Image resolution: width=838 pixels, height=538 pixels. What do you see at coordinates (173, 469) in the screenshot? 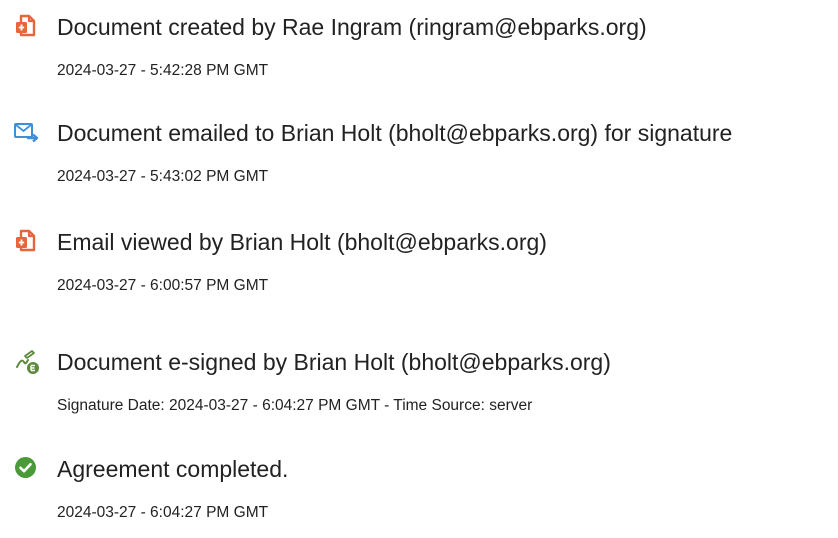
I see `event-title: Agreement completed.` at bounding box center [173, 469].